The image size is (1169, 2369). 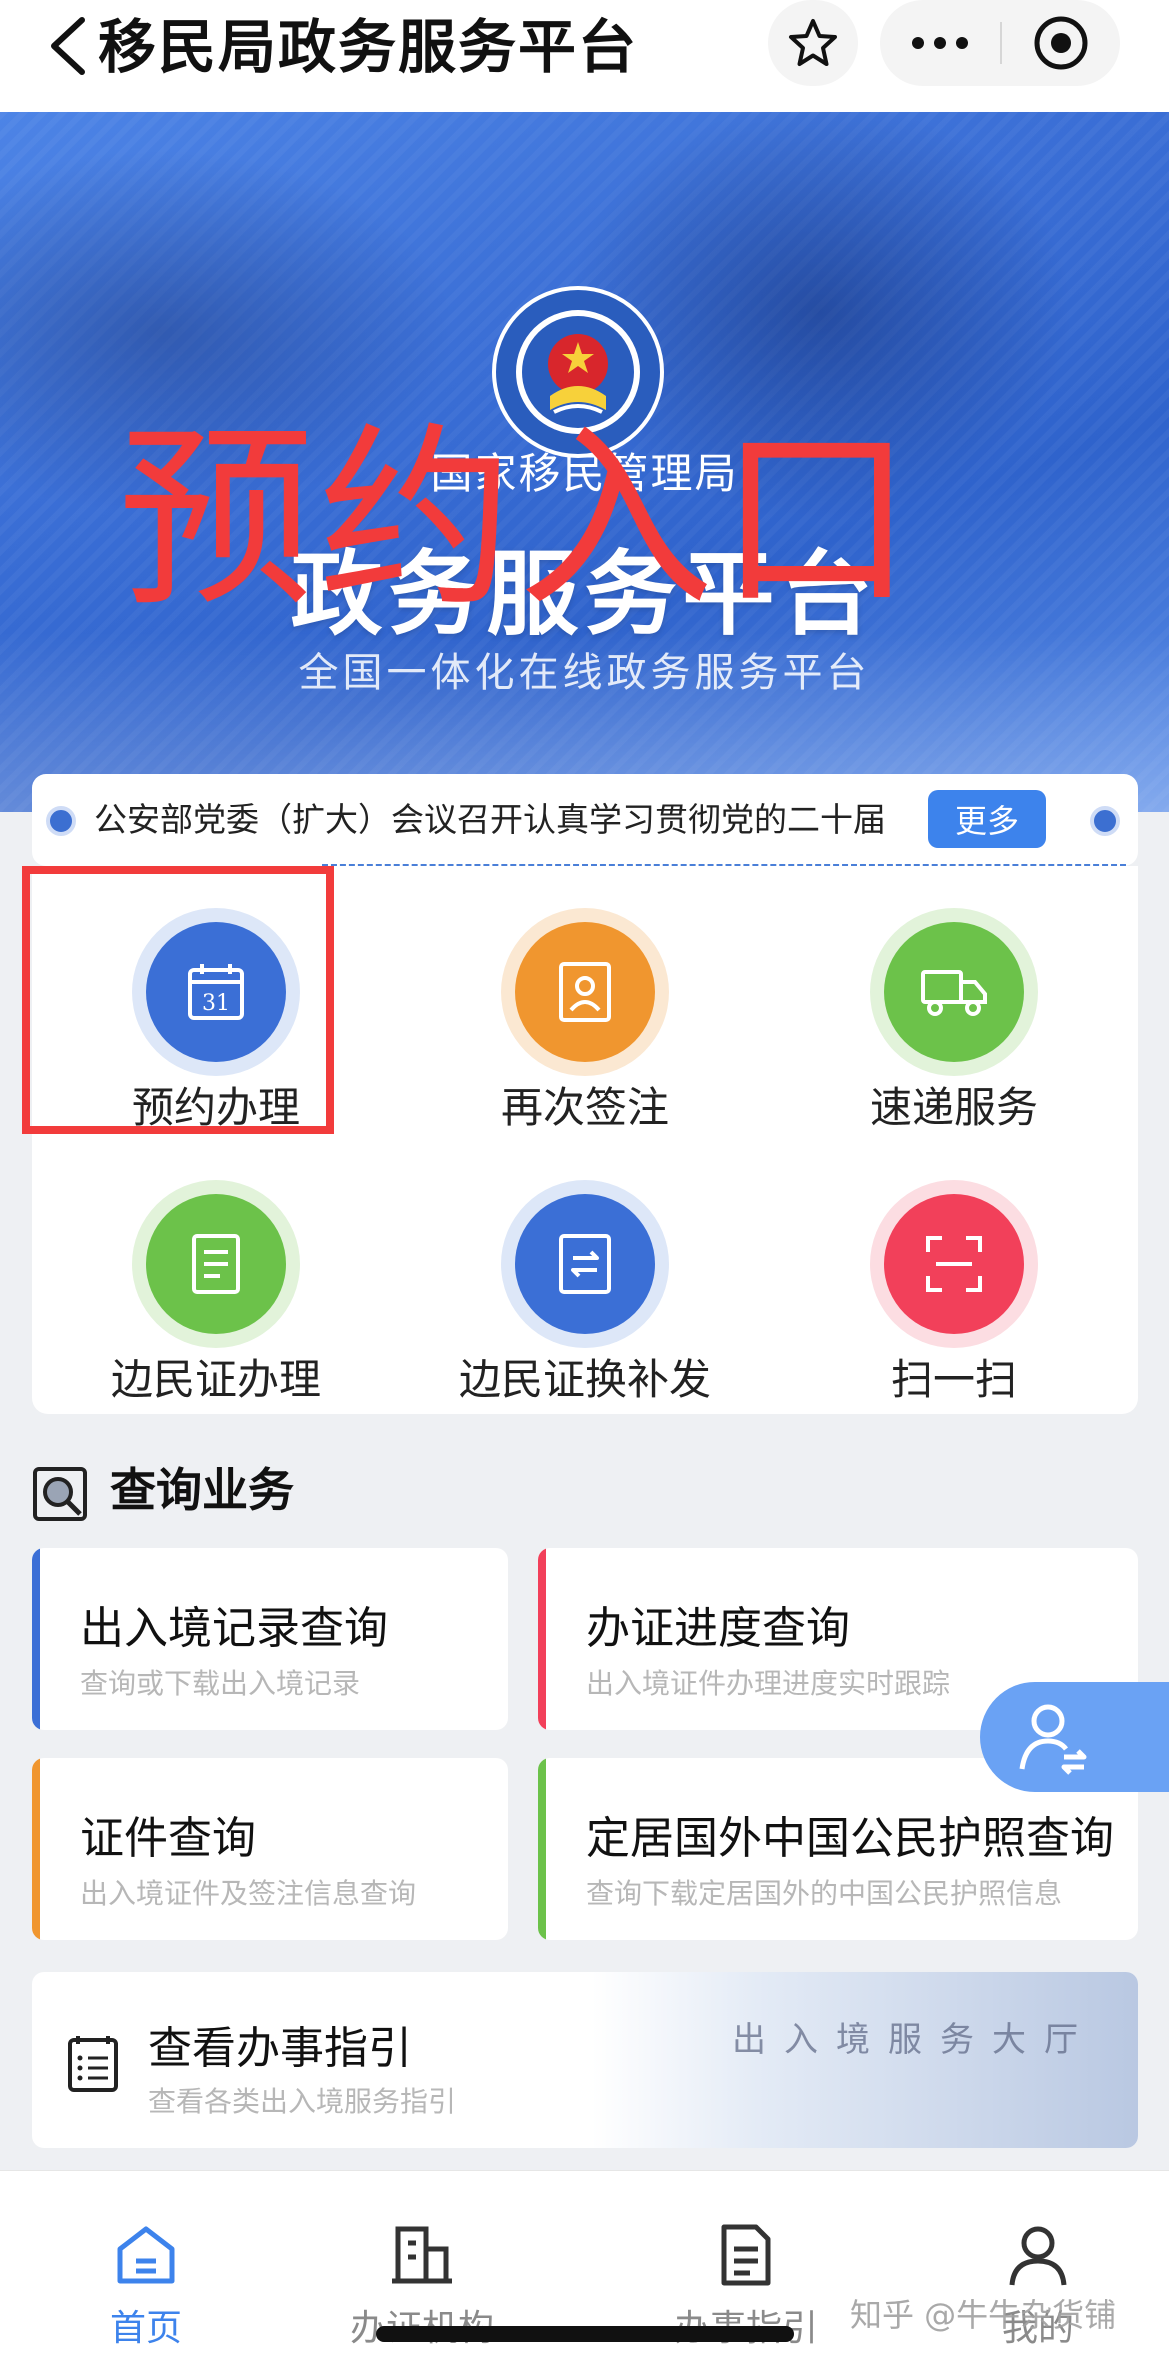 I want to click on service-scan: 扫一扫, so click(x=954, y=1290).